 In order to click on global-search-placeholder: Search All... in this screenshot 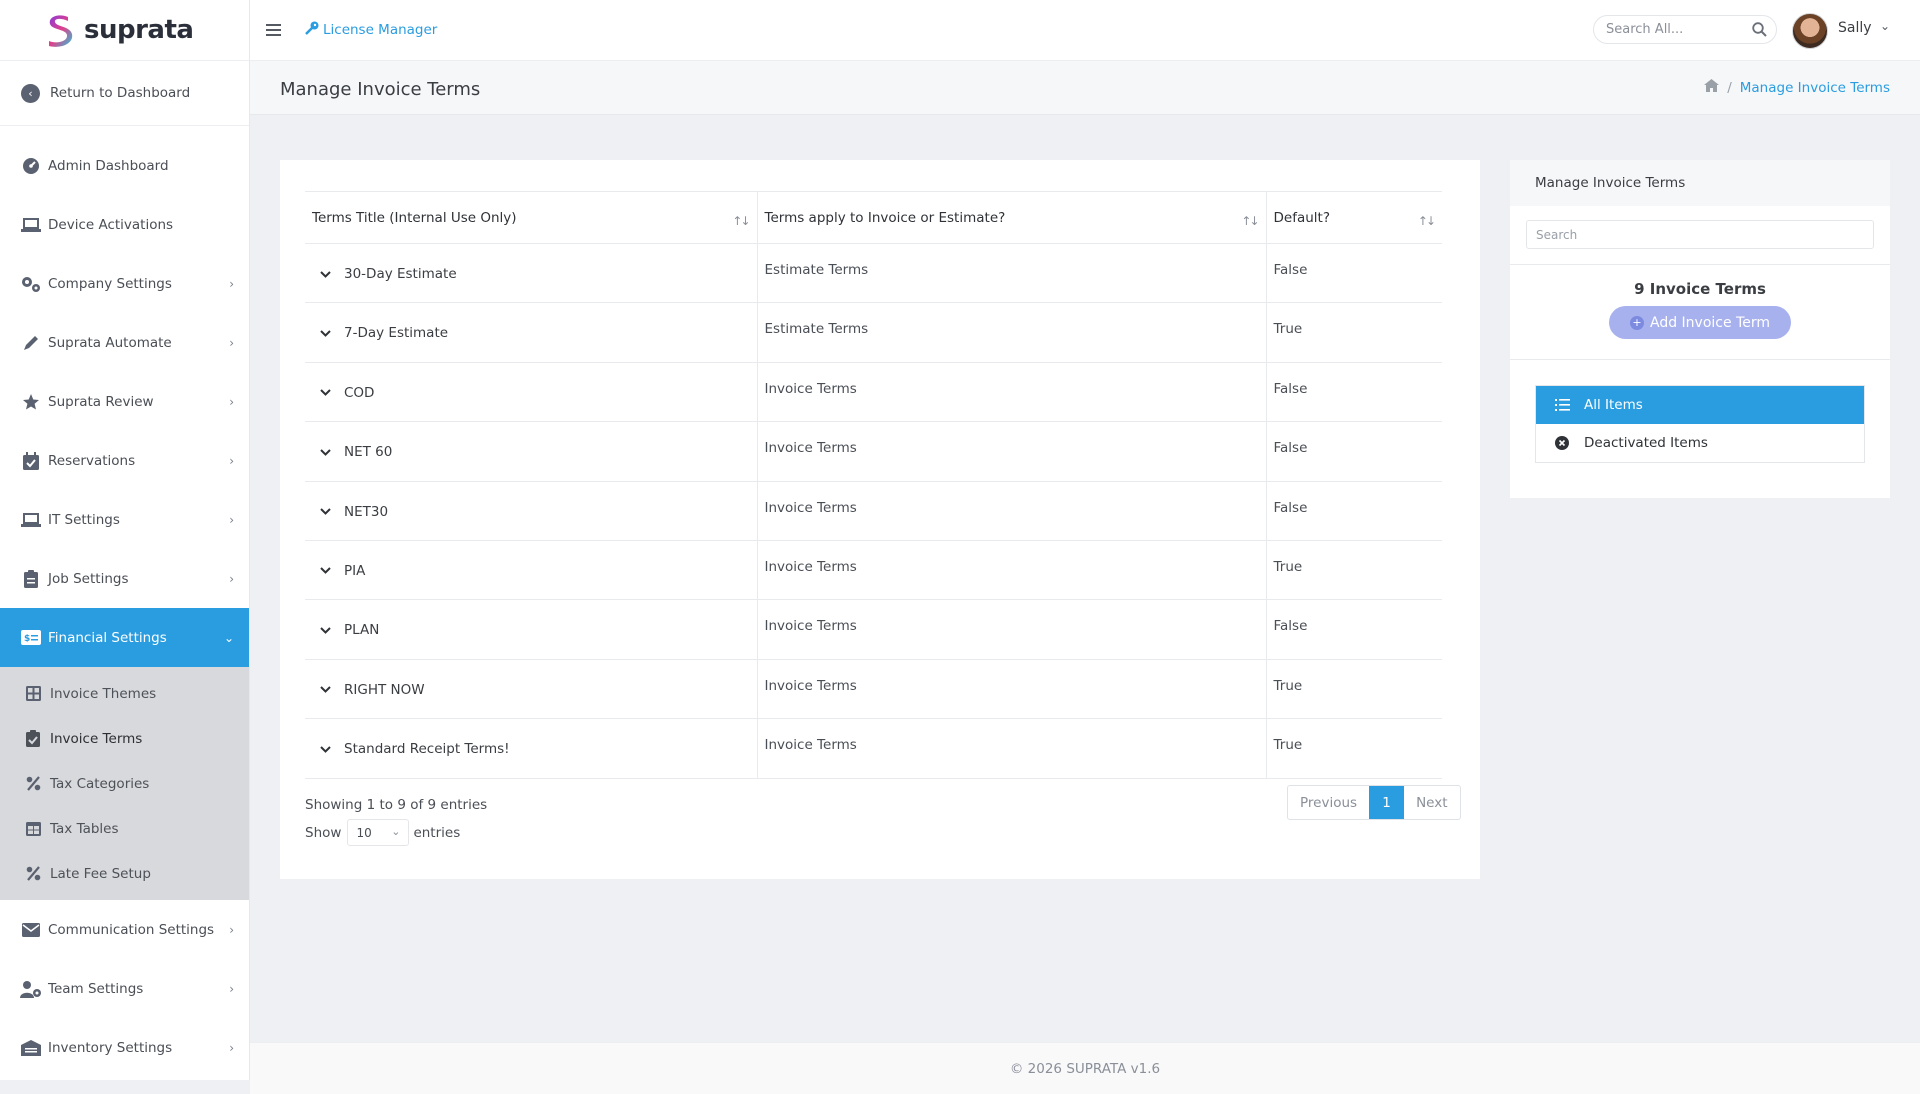, I will do `click(1645, 29)`.